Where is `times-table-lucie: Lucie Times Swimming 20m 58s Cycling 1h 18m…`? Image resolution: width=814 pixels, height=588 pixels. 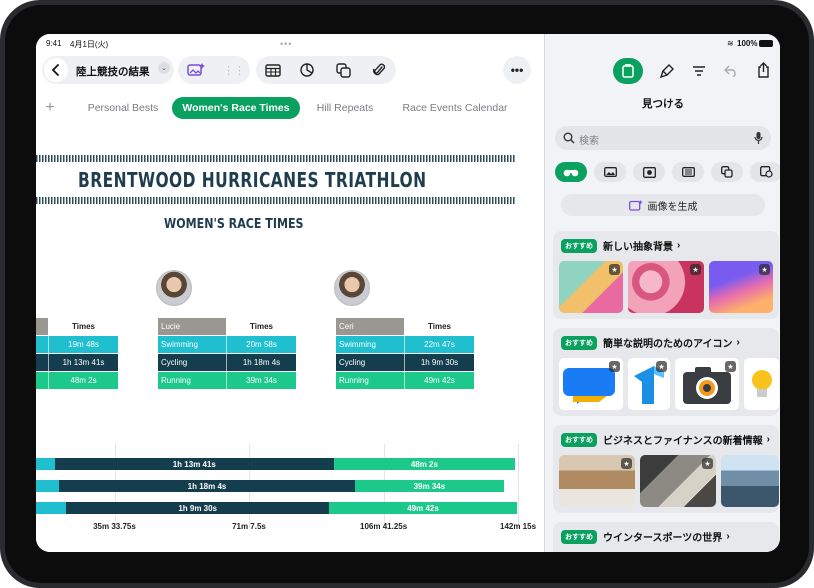
times-table-lucie: Lucie Times Swimming 20m 58s Cycling 1h 18m… is located at coordinates (228, 354).